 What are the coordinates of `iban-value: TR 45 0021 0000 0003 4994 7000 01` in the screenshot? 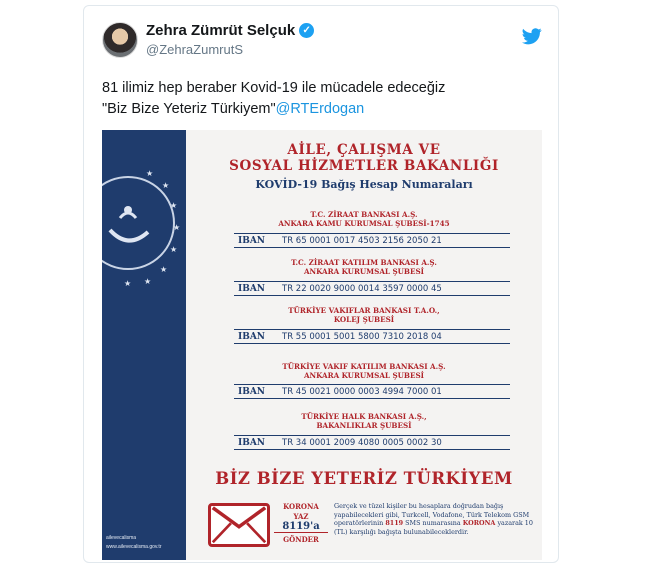 It's located at (362, 391).